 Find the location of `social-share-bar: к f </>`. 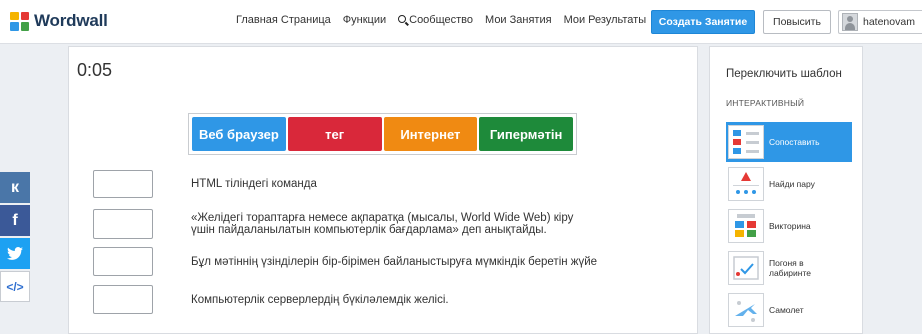

social-share-bar: к f </> is located at coordinates (15, 238).